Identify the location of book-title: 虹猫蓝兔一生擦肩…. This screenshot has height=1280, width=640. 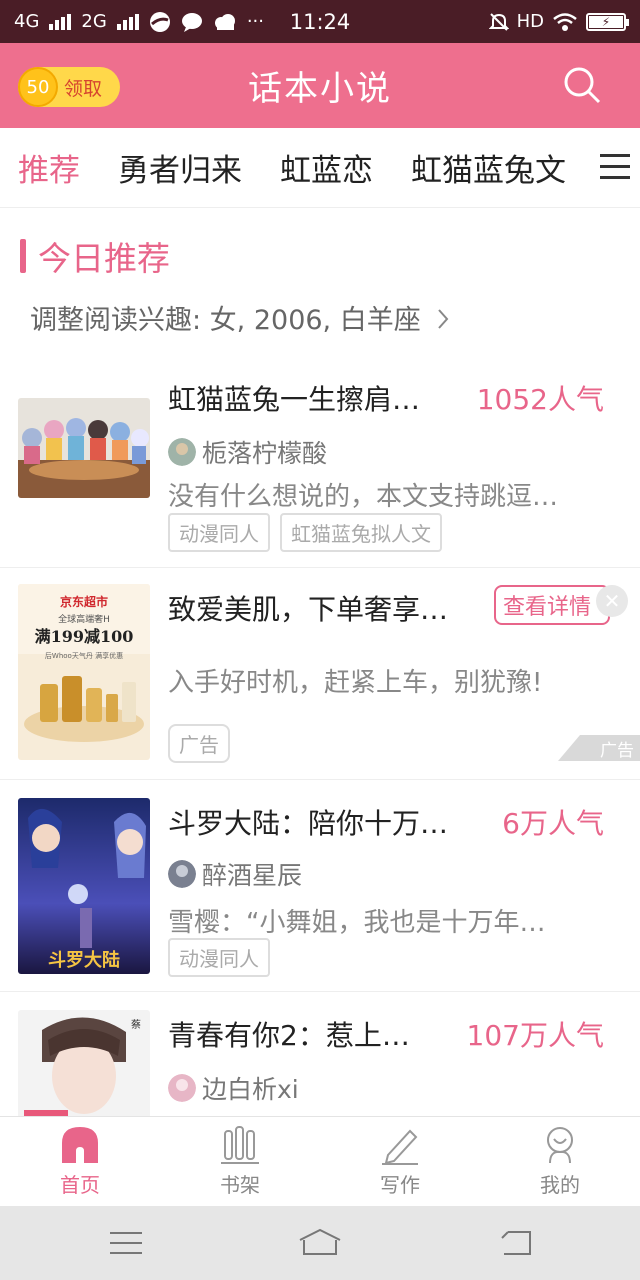
(294, 399).